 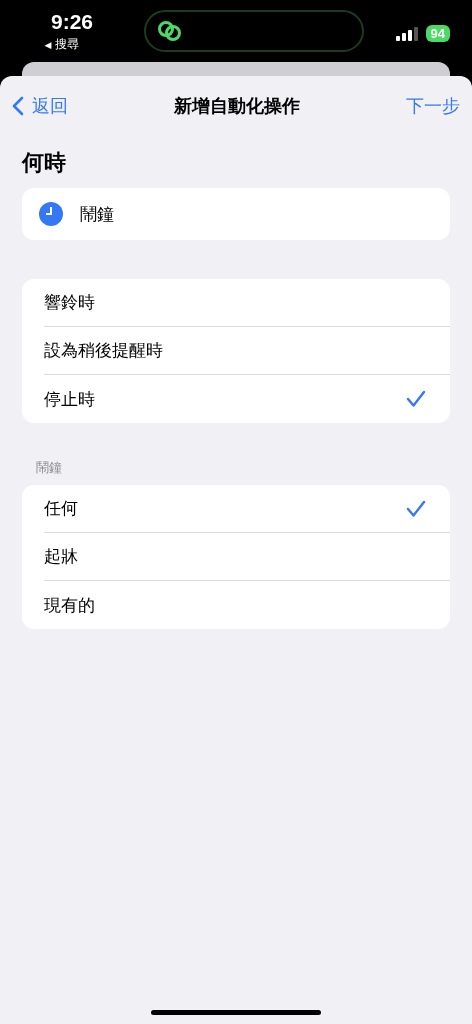 I want to click on back-app-link: 搜尋, so click(x=67, y=44).